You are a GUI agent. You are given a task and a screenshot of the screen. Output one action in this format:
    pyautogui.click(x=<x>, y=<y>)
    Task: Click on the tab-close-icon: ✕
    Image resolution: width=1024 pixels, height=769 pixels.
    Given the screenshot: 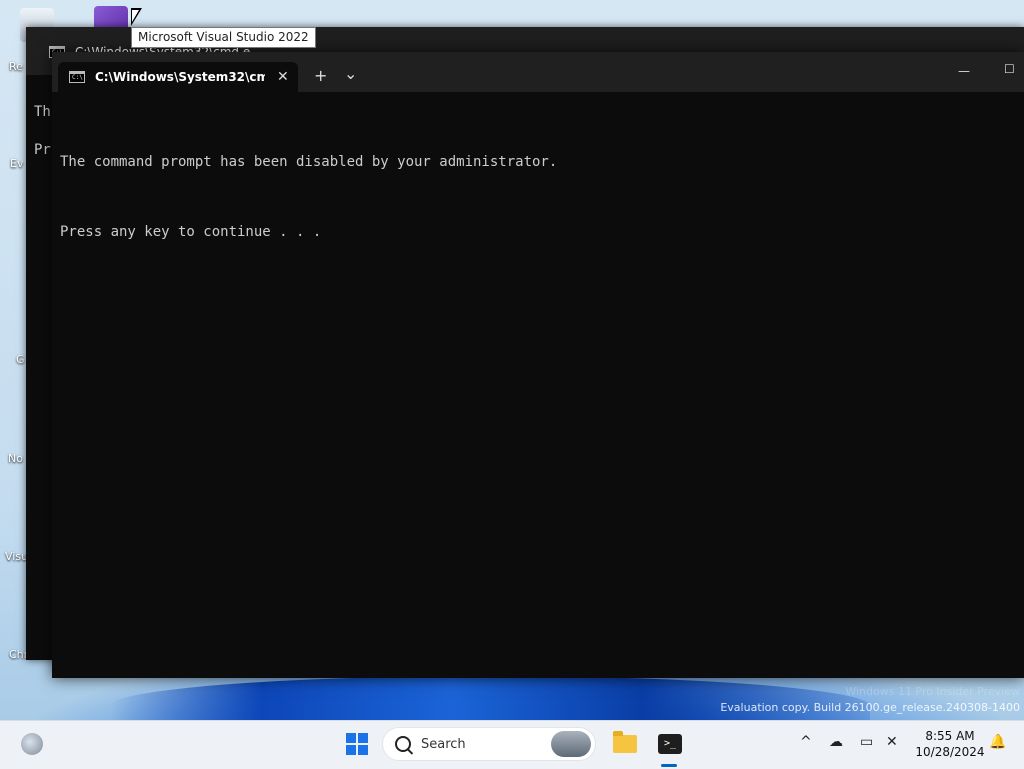 What is the action you would take?
    pyautogui.click(x=283, y=77)
    